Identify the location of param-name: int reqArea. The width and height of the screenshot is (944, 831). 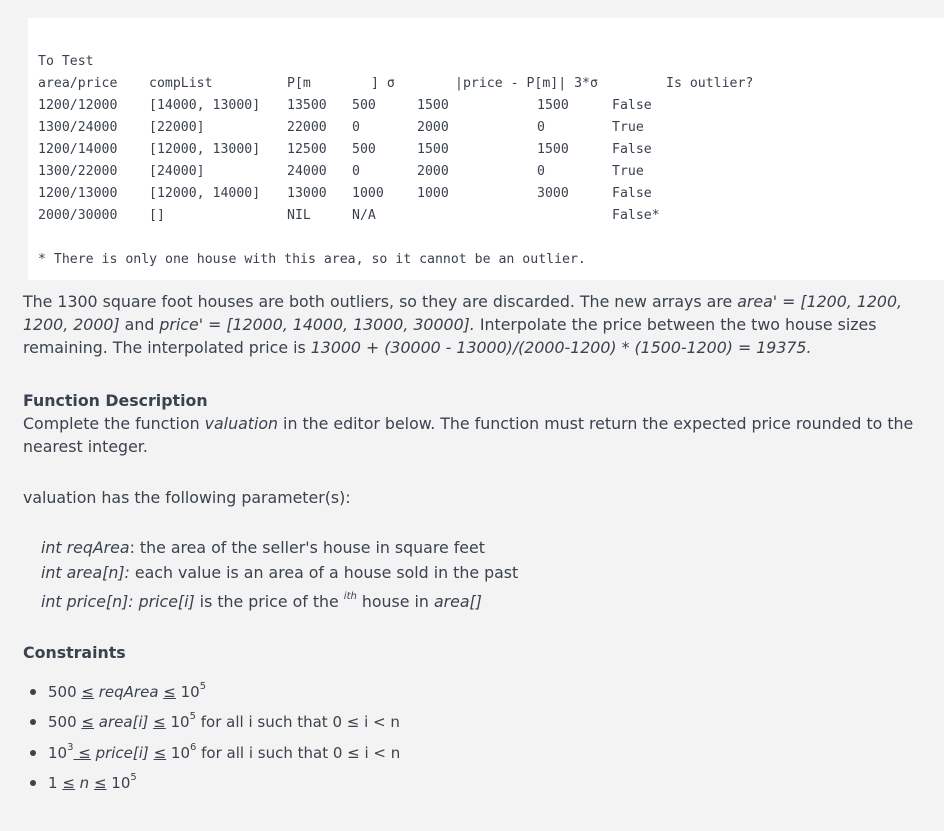
(85, 547).